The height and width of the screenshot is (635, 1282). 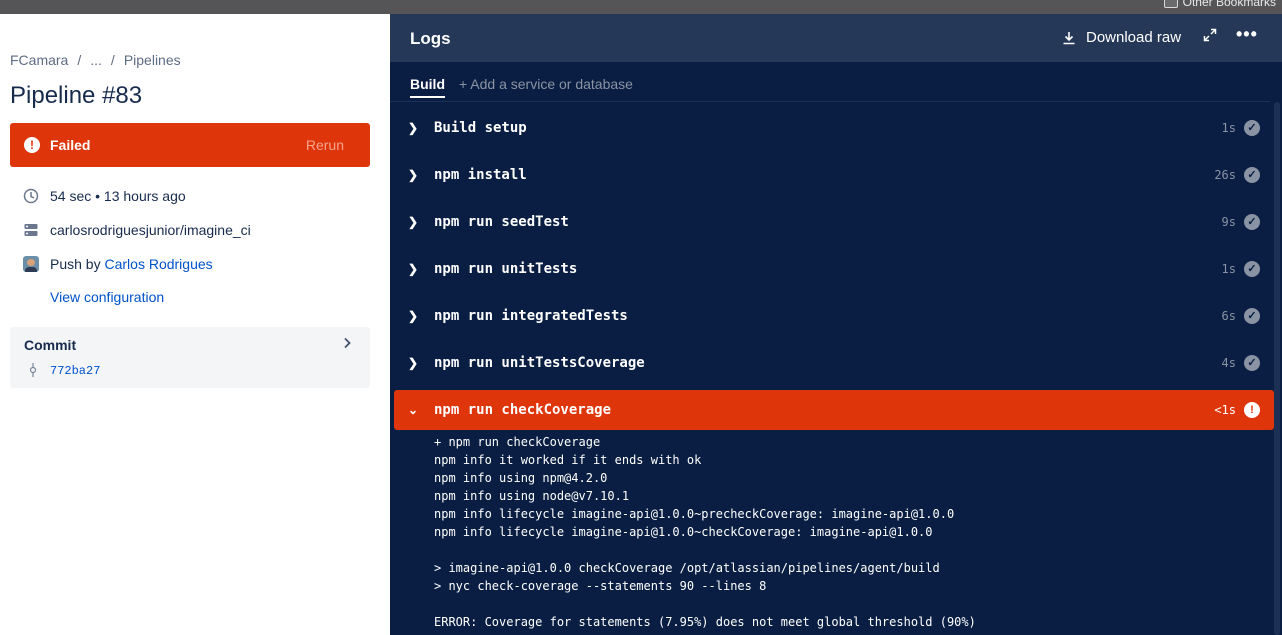 I want to click on step-name: npm install, so click(x=480, y=174).